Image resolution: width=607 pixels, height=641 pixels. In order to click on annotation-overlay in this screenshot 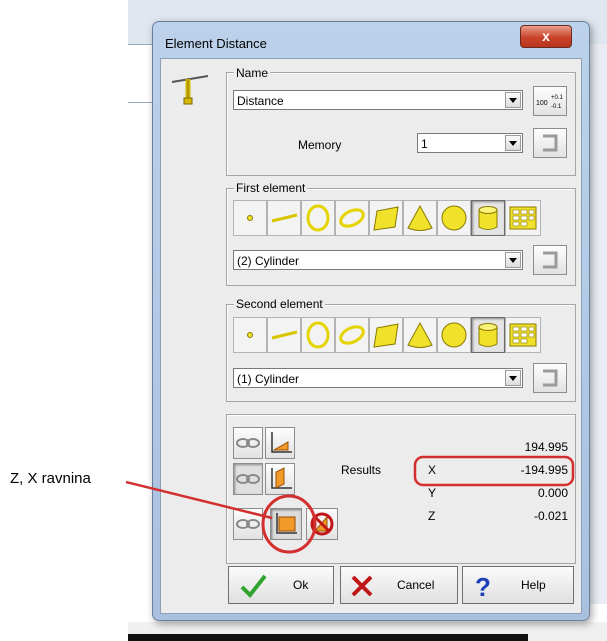, I will do `click(350, 504)`.